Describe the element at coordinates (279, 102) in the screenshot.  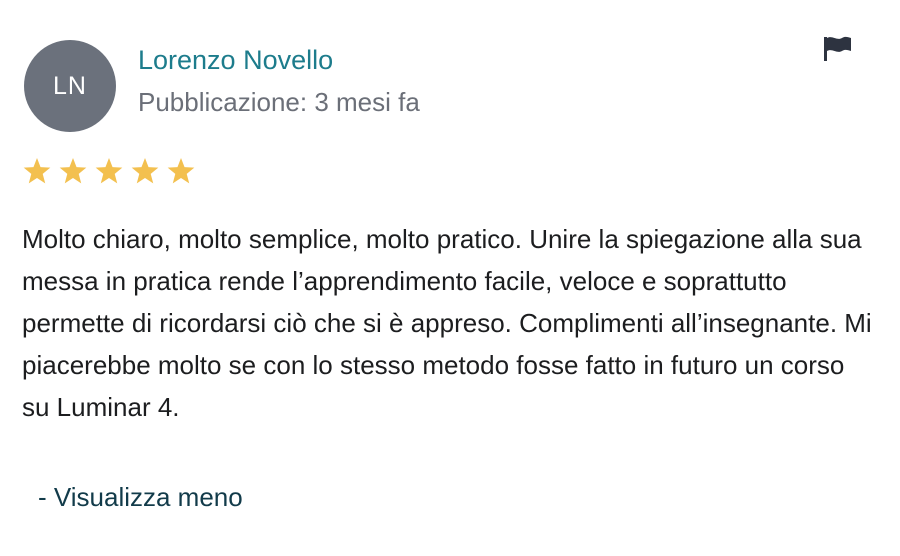
I see `publication-date: Pubblicazione: 3 mesi fa` at that location.